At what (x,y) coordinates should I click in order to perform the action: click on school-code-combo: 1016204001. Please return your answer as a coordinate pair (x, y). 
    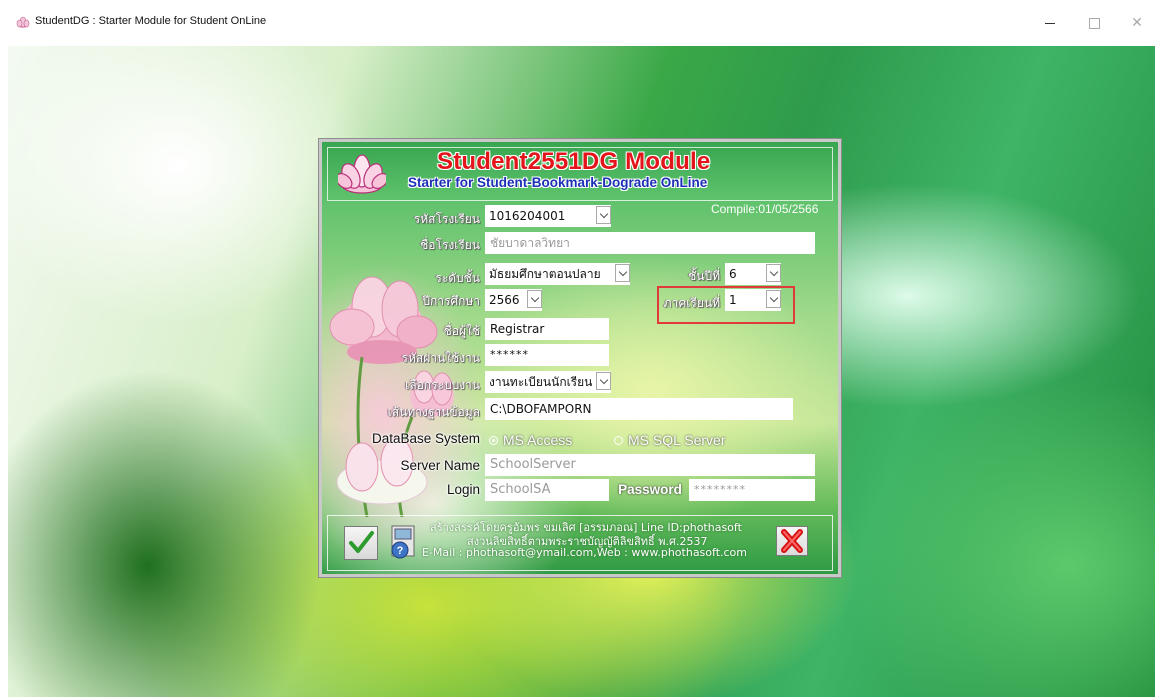
    Looking at the image, I should click on (548, 216).